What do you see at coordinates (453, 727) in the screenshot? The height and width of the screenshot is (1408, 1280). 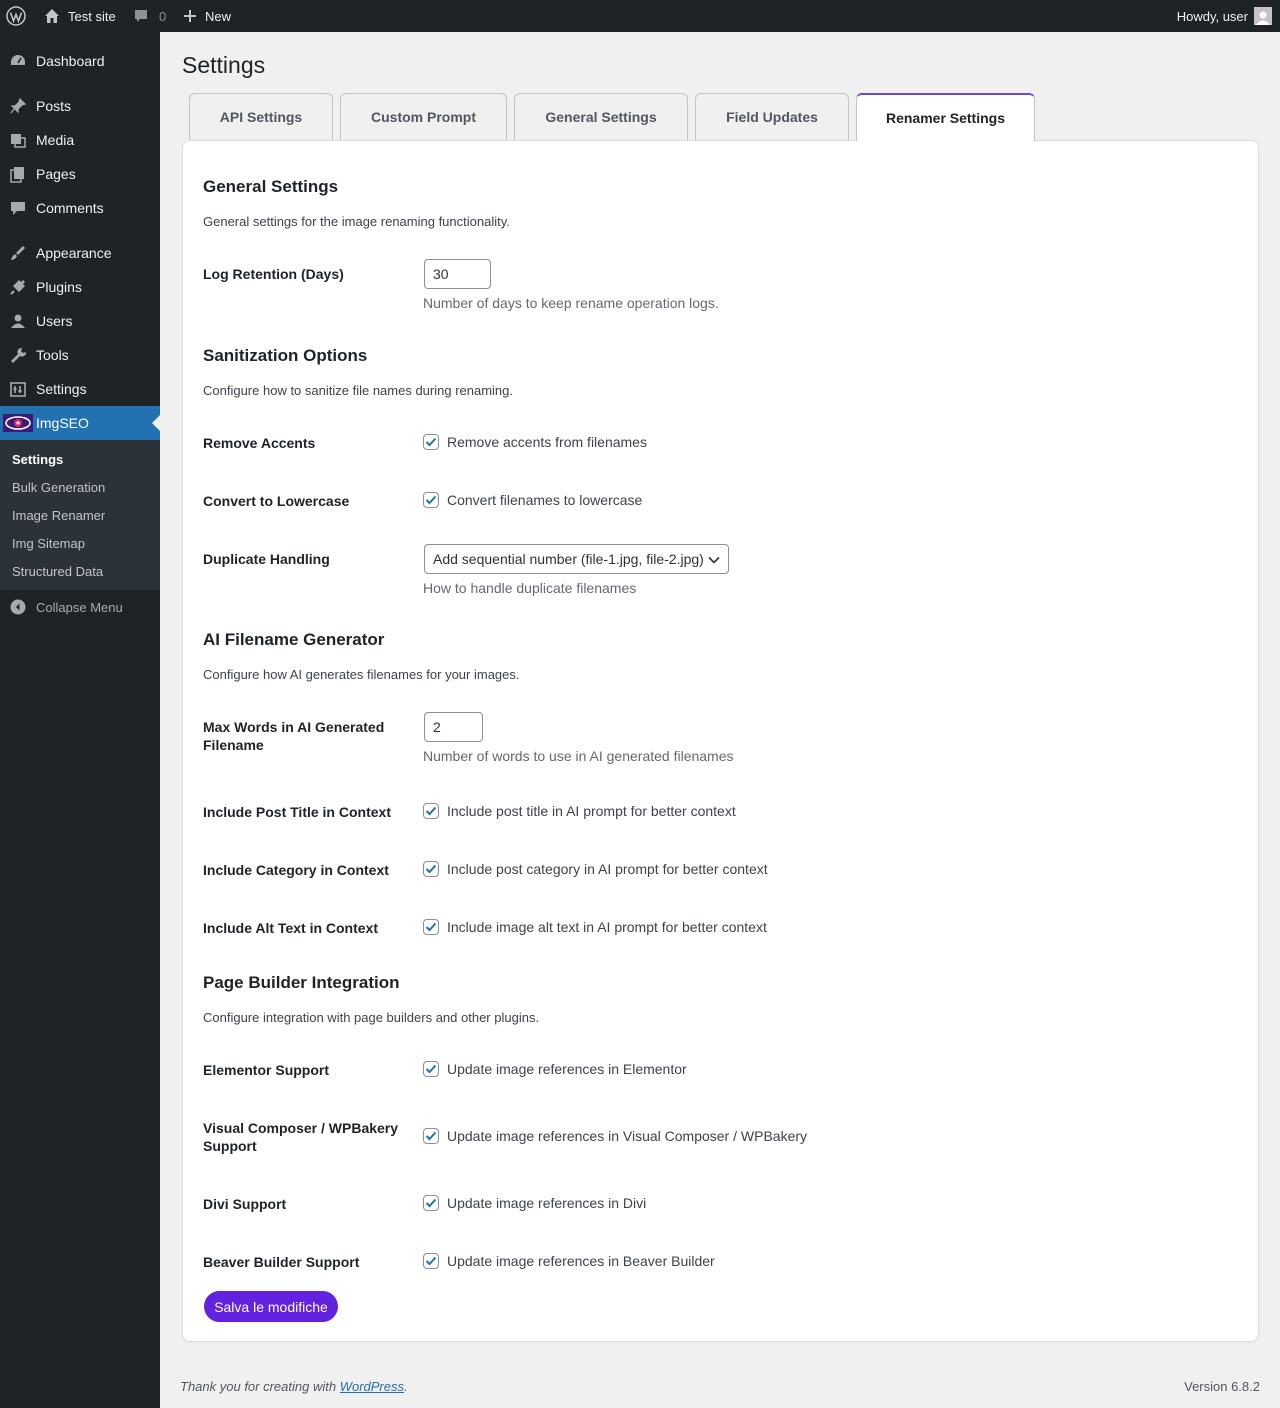 I see `max-words-input` at bounding box center [453, 727].